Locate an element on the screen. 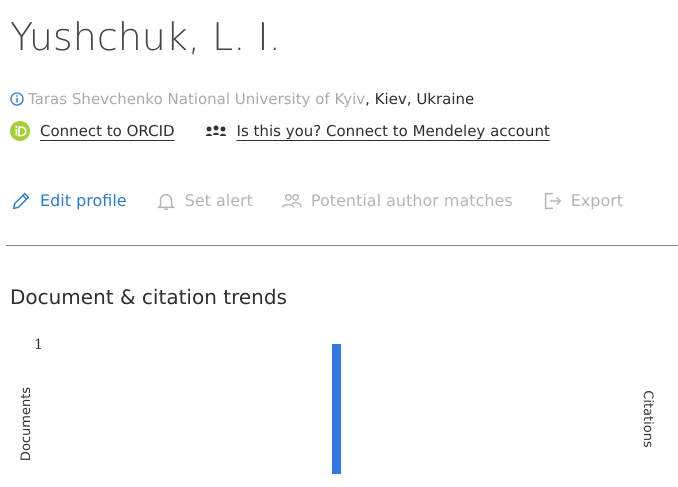 This screenshot has height=487, width=678. author-name: Yushchuk, L. I. is located at coordinates (145, 37).